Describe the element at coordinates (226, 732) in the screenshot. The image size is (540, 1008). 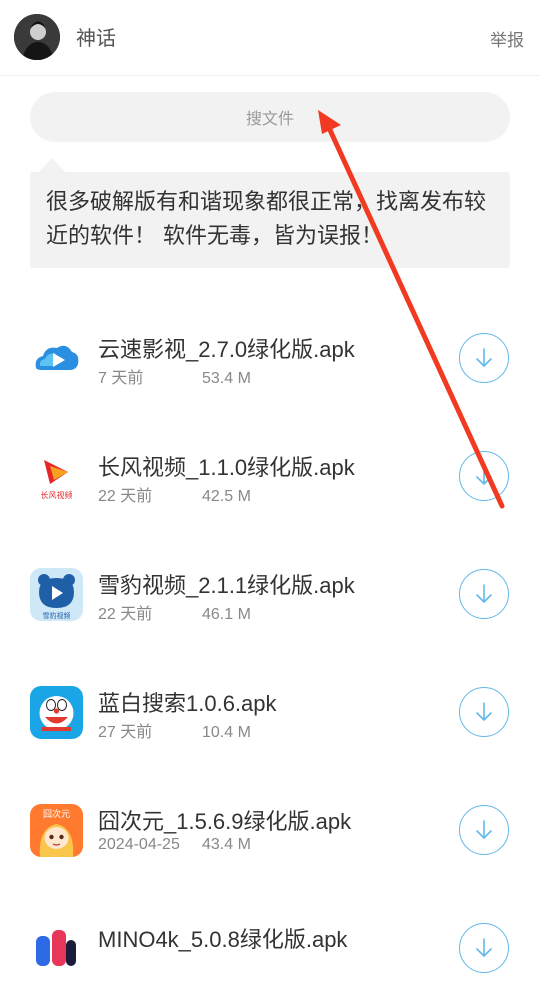
I see `file-size: 10.4 M` at that location.